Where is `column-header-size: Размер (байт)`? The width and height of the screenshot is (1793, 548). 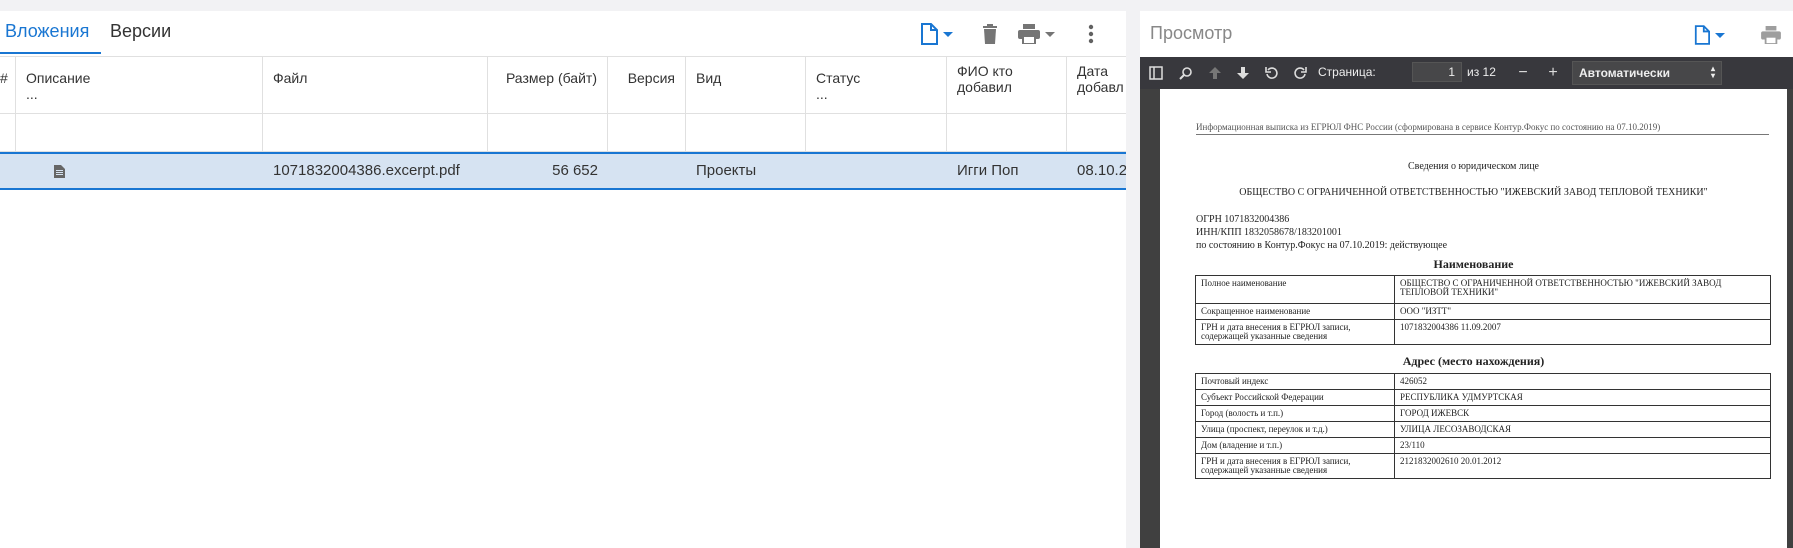
column-header-size: Размер (байт) is located at coordinates (548, 85).